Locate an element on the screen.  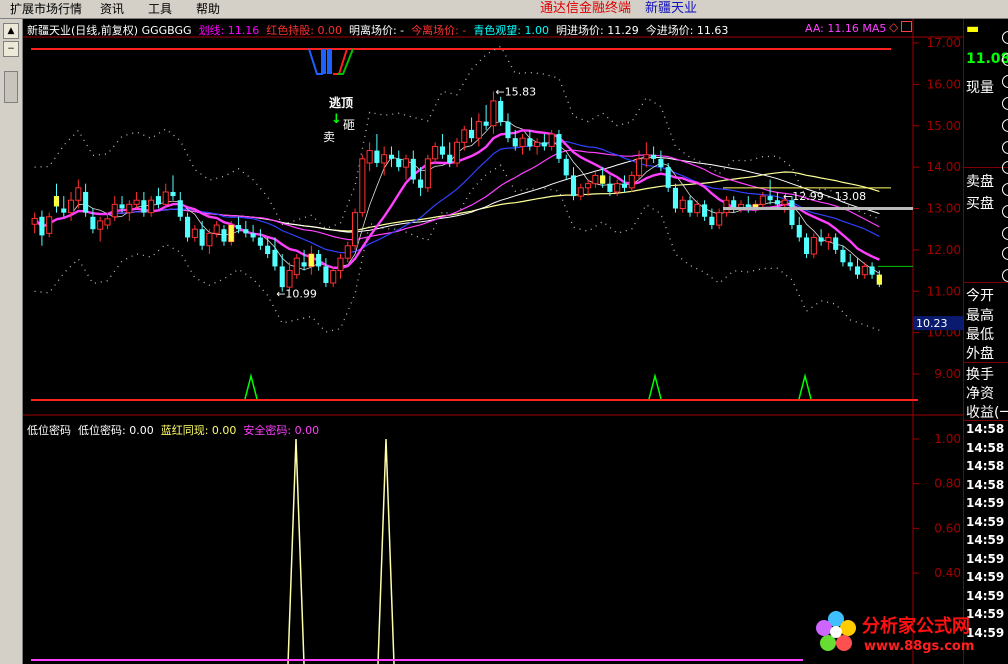
header-next-entry: 明进场价: 11.29 is located at coordinates (597, 30).